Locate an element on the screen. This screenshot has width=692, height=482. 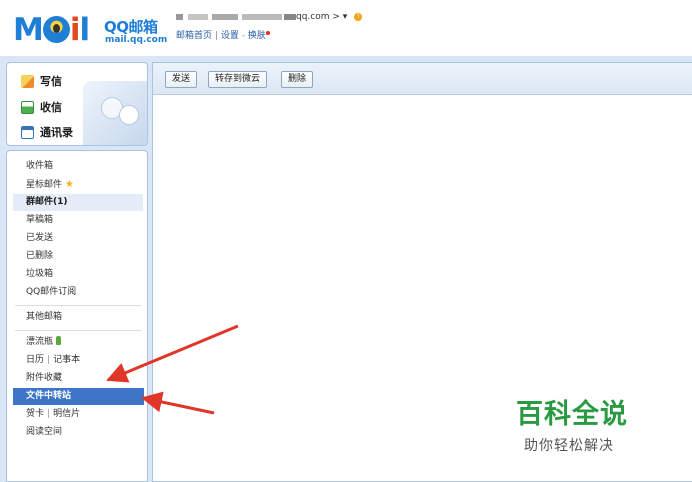
folder-drafts: 草稿箱 is located at coordinates (78, 220).